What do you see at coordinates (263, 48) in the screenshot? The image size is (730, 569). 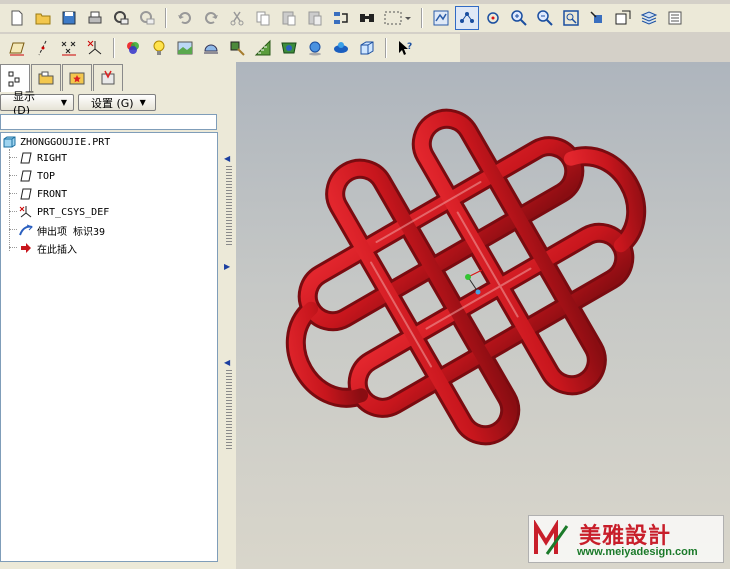 I see `curve-analysis-icon` at bounding box center [263, 48].